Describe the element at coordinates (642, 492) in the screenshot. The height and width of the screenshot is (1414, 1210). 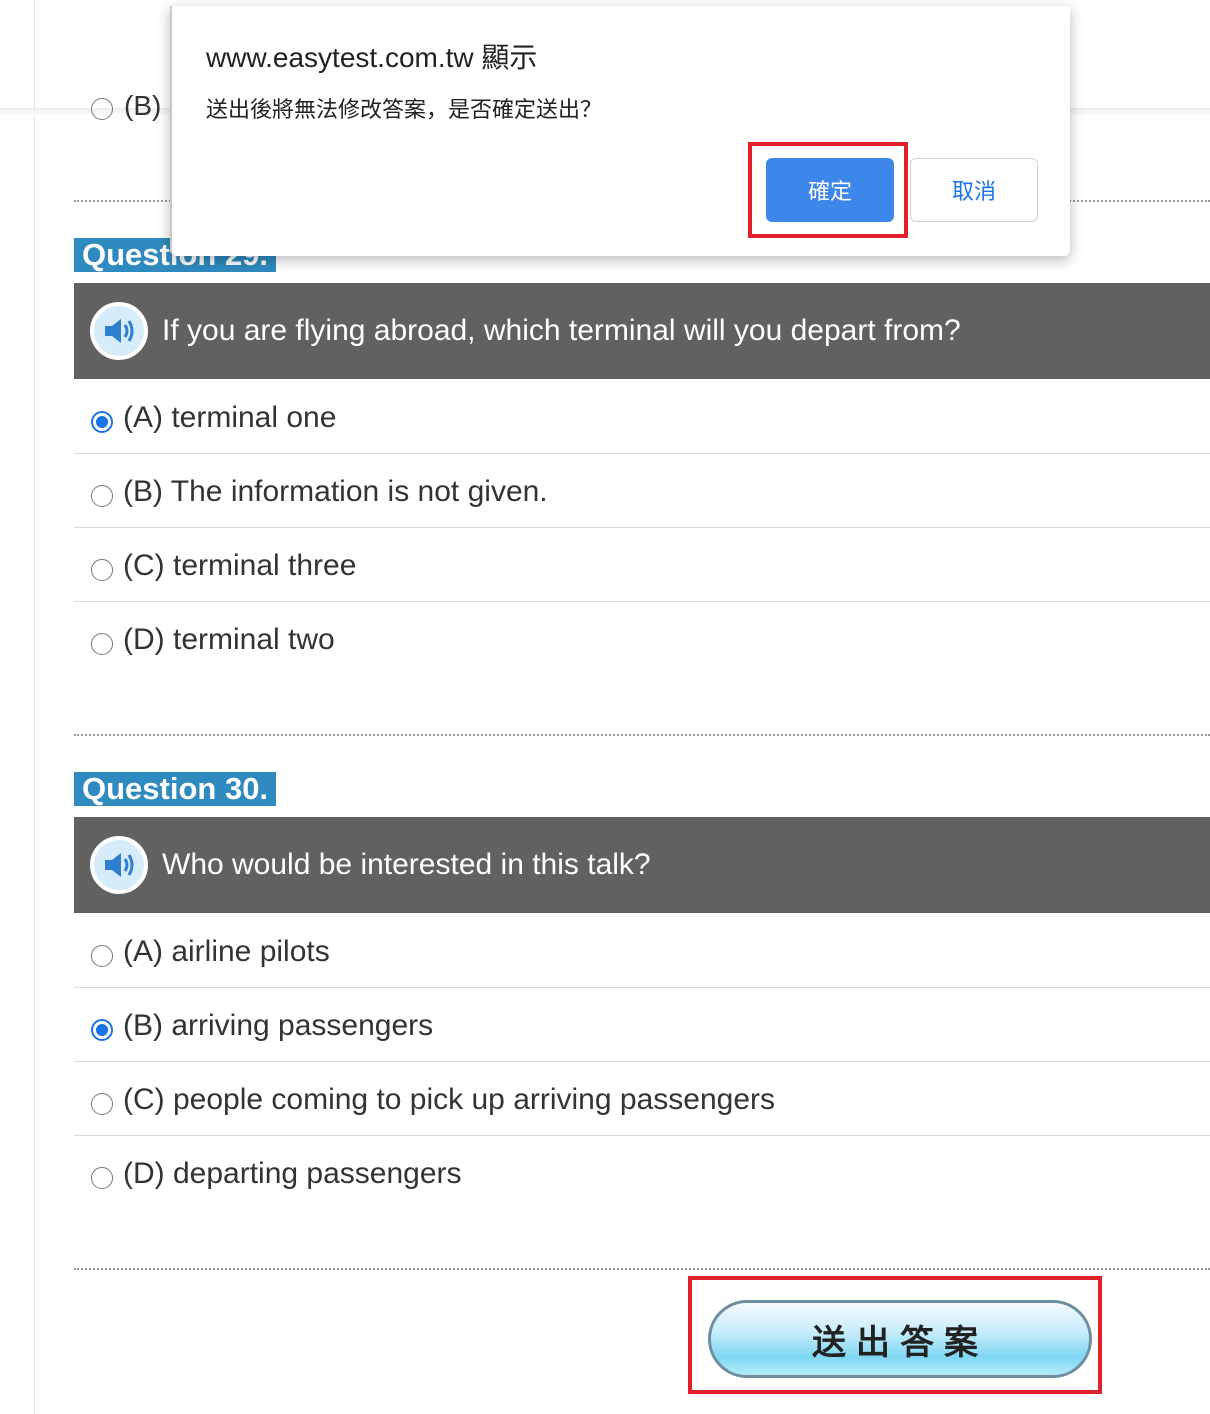
I see `q29-option-b: (B) The information is not given.` at that location.